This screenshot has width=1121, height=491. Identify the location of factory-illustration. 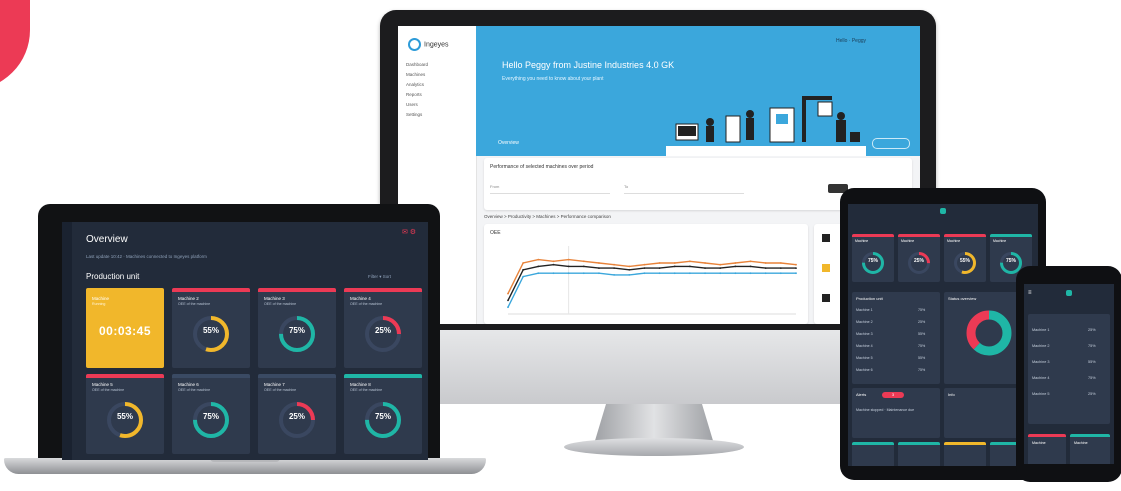
(766, 126).